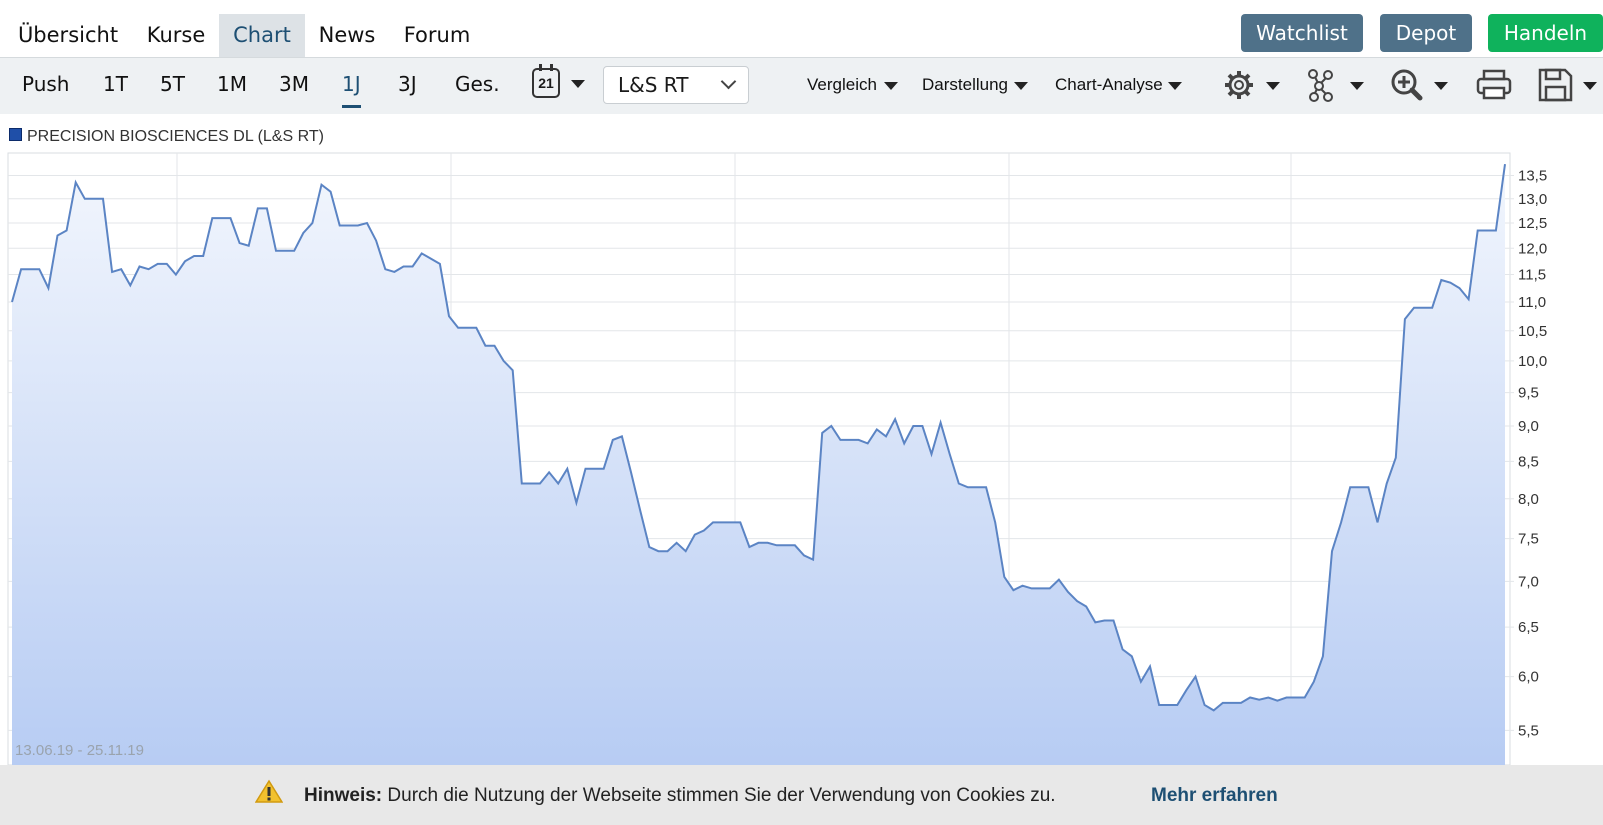  Describe the element at coordinates (79, 750) in the screenshot. I see `chart-date-range: 13.06.19 - 25.11.19` at that location.